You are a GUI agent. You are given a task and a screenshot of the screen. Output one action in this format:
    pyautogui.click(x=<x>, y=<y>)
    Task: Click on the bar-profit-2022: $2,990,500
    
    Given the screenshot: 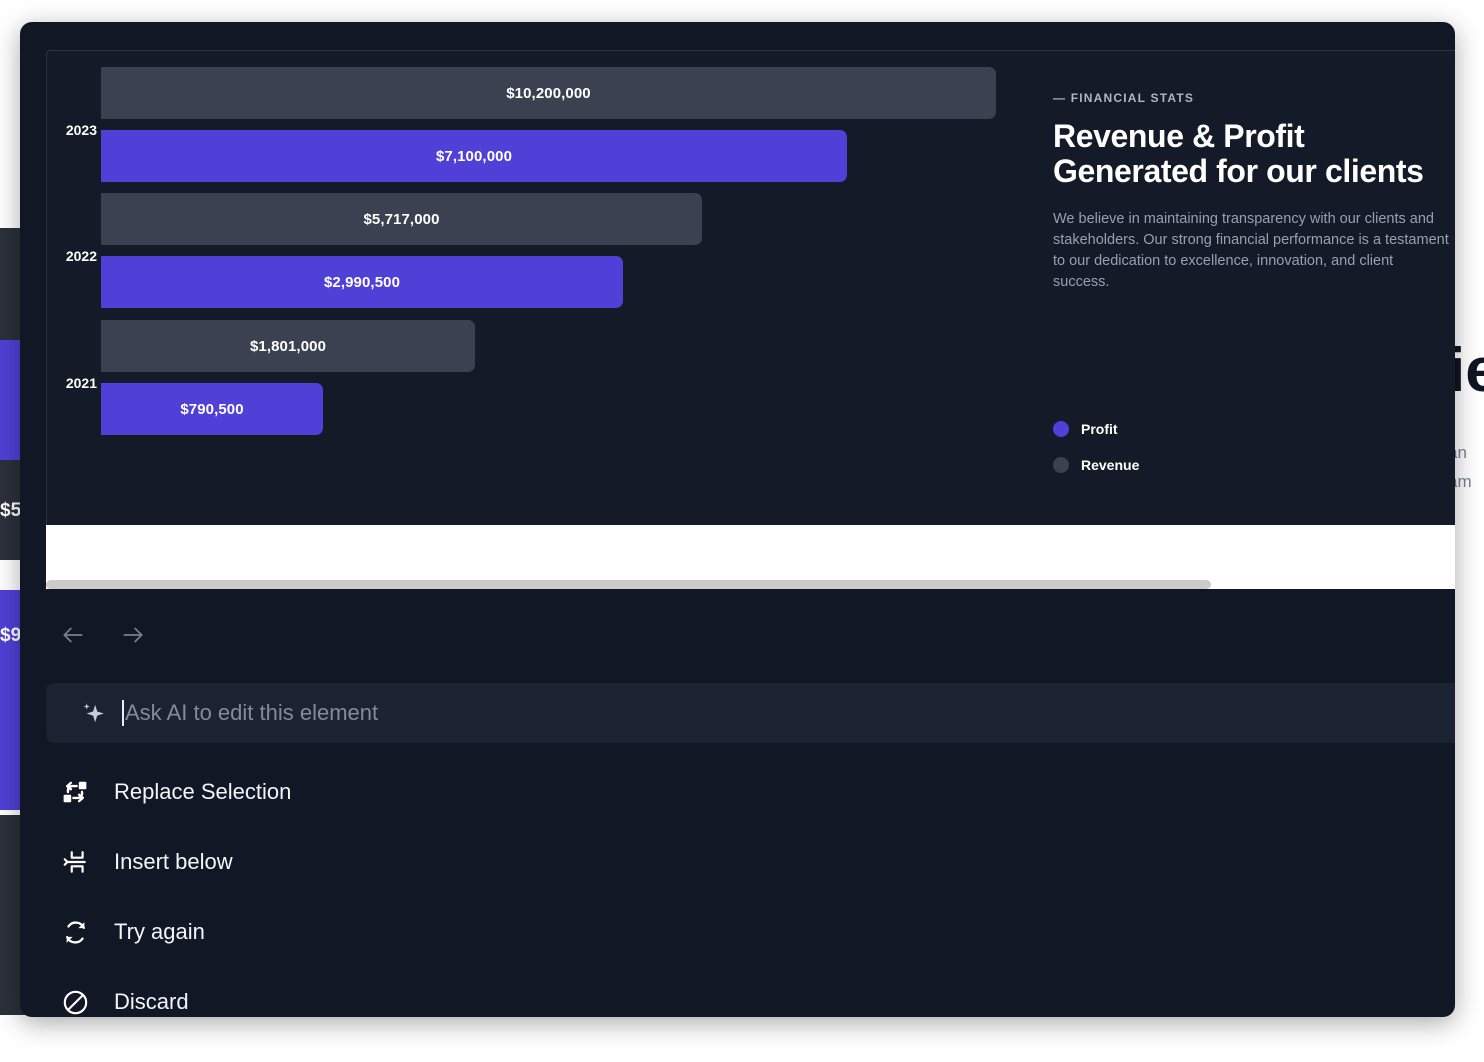 What is the action you would take?
    pyautogui.click(x=362, y=282)
    